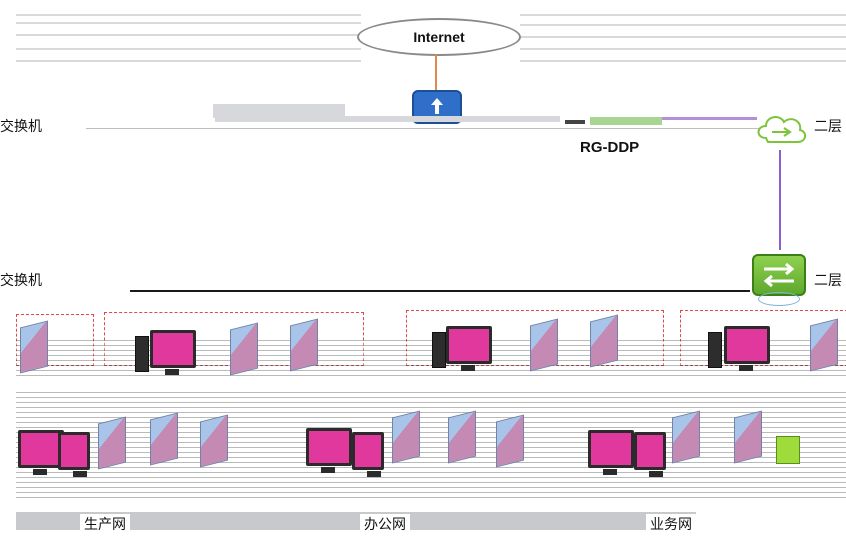 The height and width of the screenshot is (544, 846). Describe the element at coordinates (779, 275) in the screenshot. I see `layer3-switch-icon` at that location.